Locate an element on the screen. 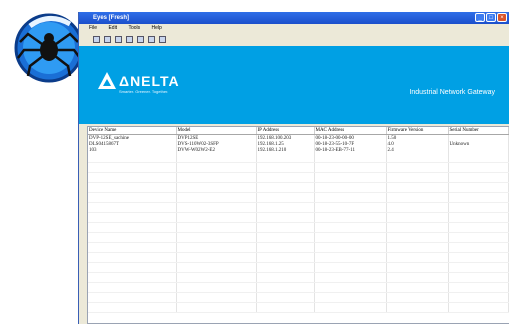 This screenshot has width=509, height=324. menu-file: File is located at coordinates (93, 28).